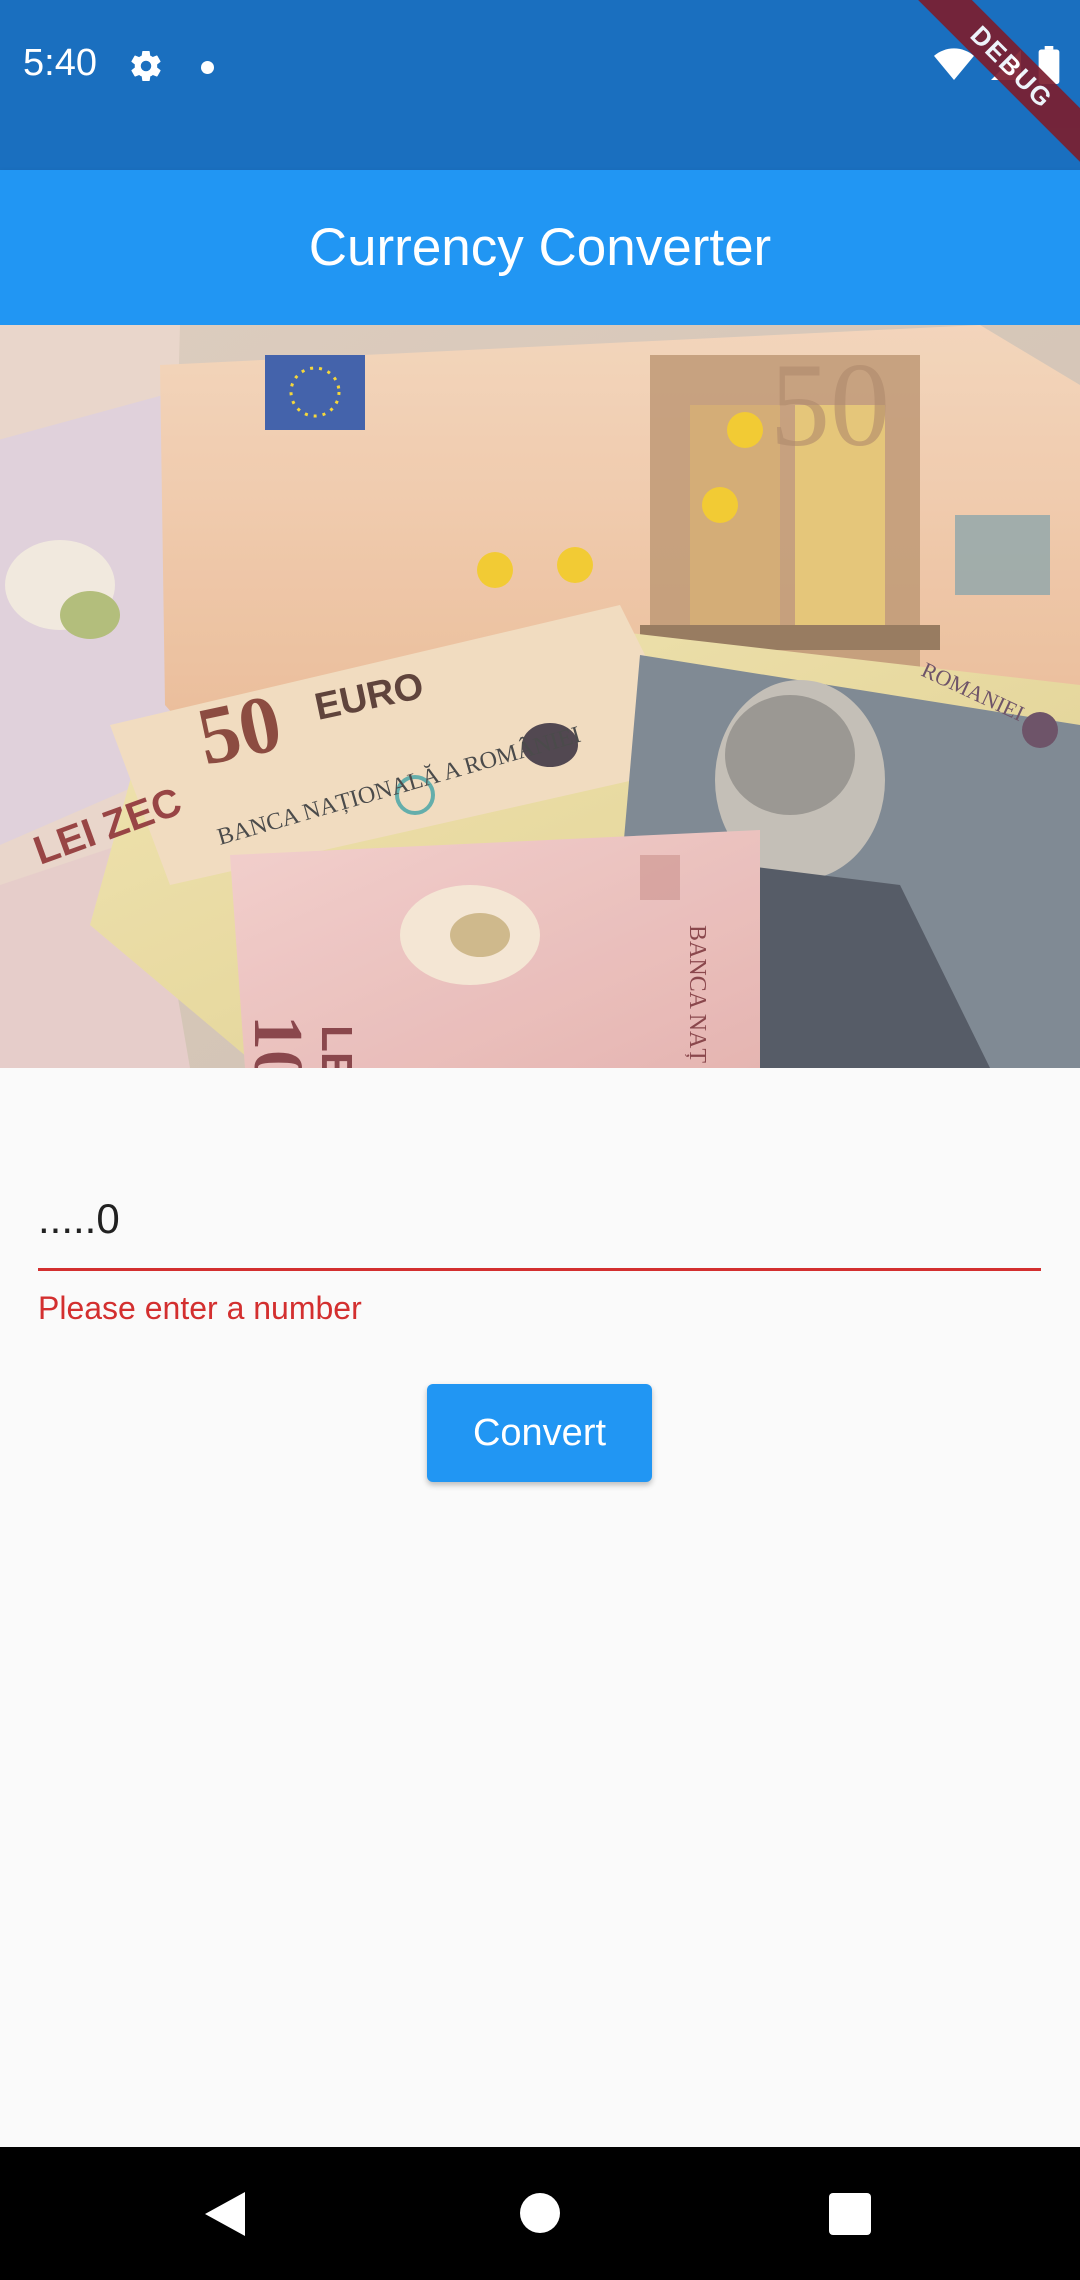 The width and height of the screenshot is (1080, 2280). I want to click on status-bar: 5:40 DEBUG, so click(540, 86).